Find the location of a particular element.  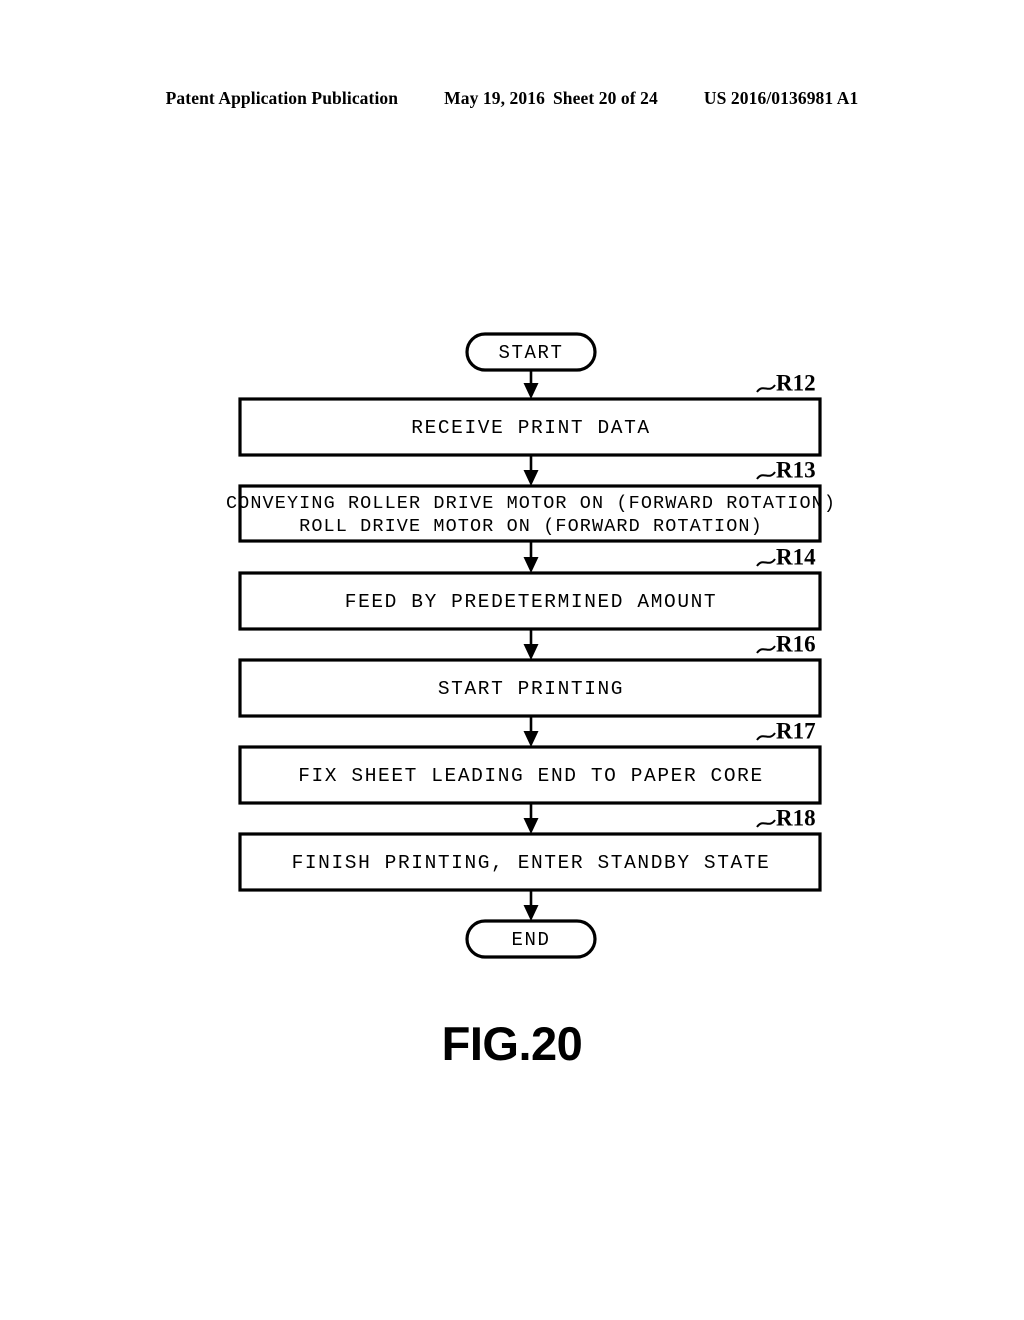

connector-r12-to-r13 is located at coordinates (531, 470).